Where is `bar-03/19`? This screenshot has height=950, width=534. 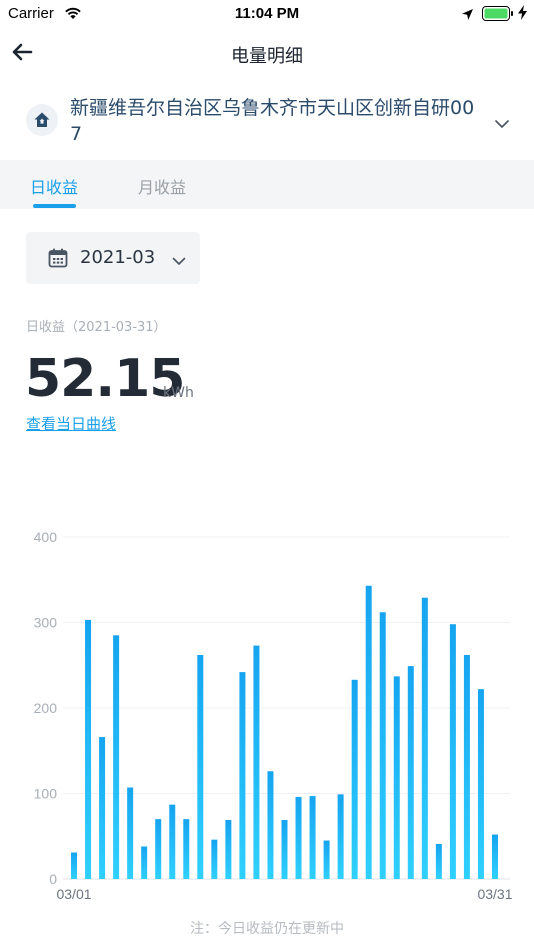
bar-03/19 is located at coordinates (326, 859).